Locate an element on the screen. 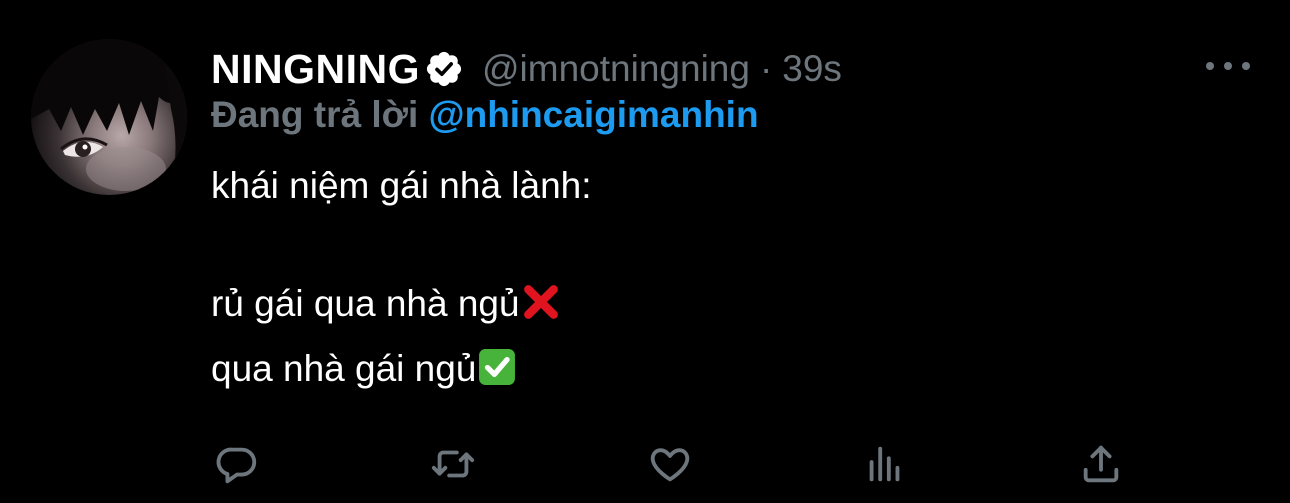  reply-icon is located at coordinates (236, 465).